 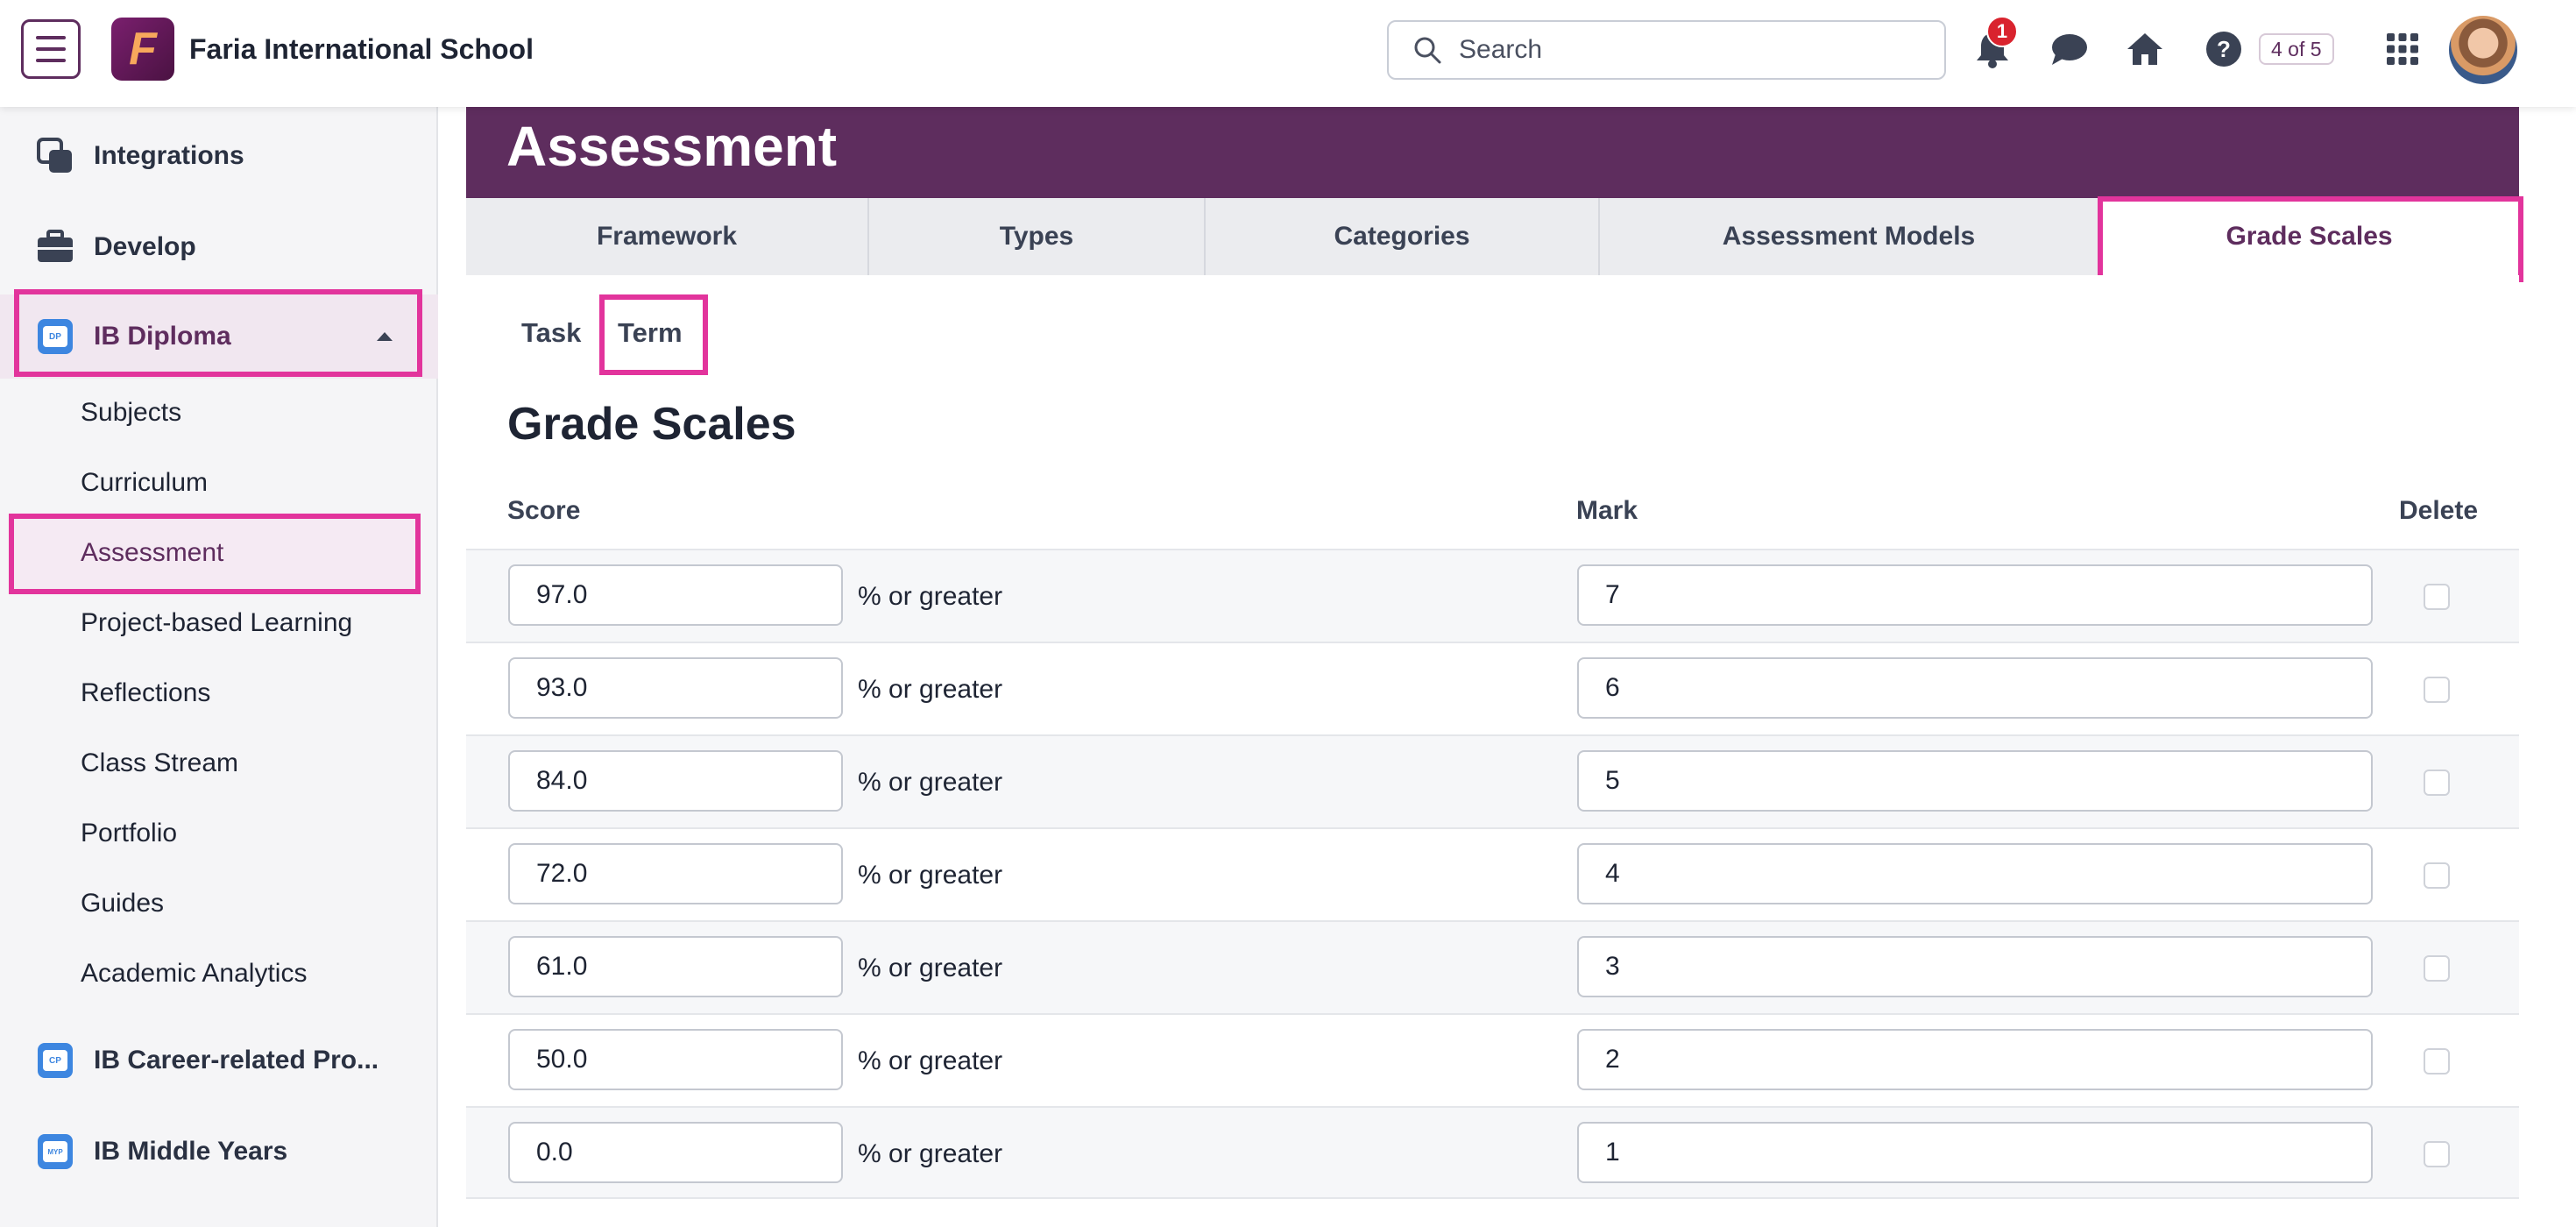 I want to click on apps-button, so click(x=2402, y=49).